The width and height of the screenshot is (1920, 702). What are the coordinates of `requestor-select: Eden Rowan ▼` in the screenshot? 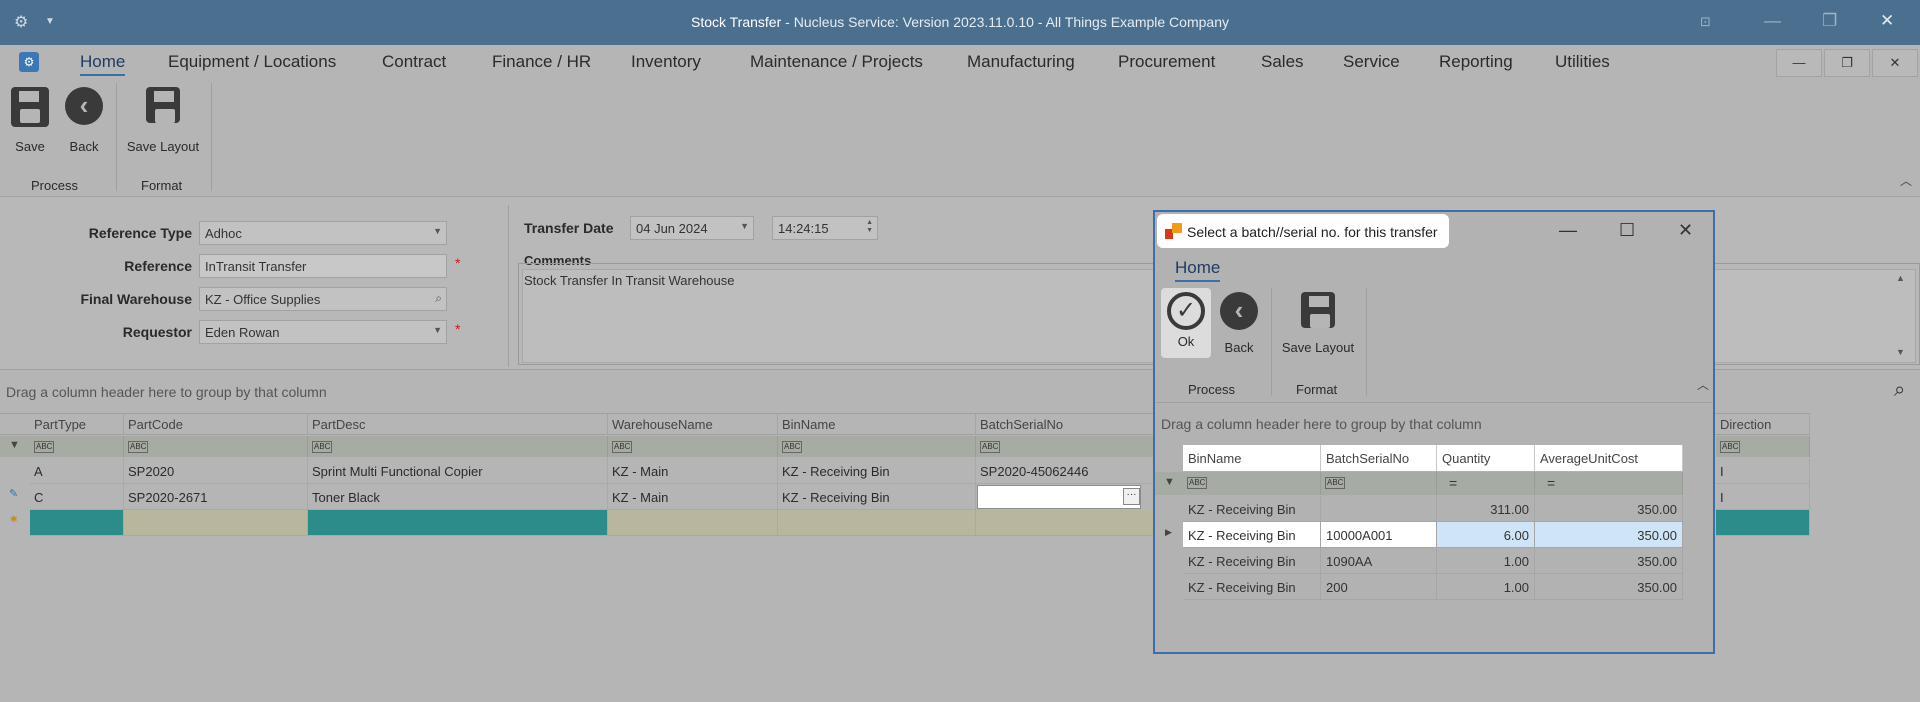 It's located at (323, 332).